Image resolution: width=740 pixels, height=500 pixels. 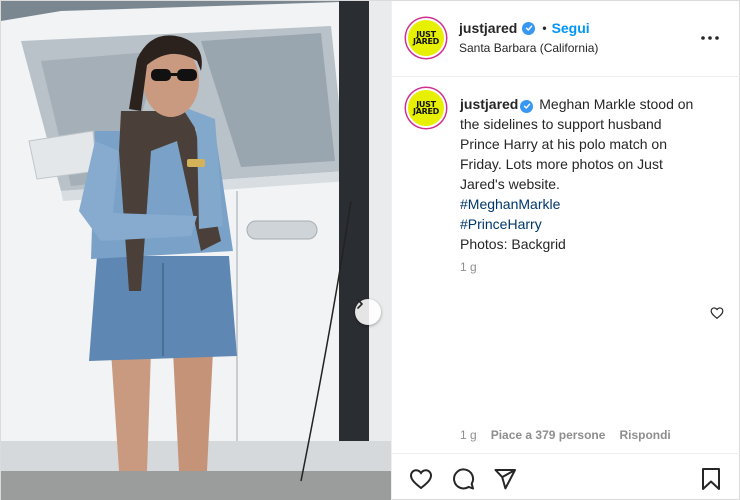 I want to click on caption-line: Meghan Markle stood on, so click(x=616, y=104).